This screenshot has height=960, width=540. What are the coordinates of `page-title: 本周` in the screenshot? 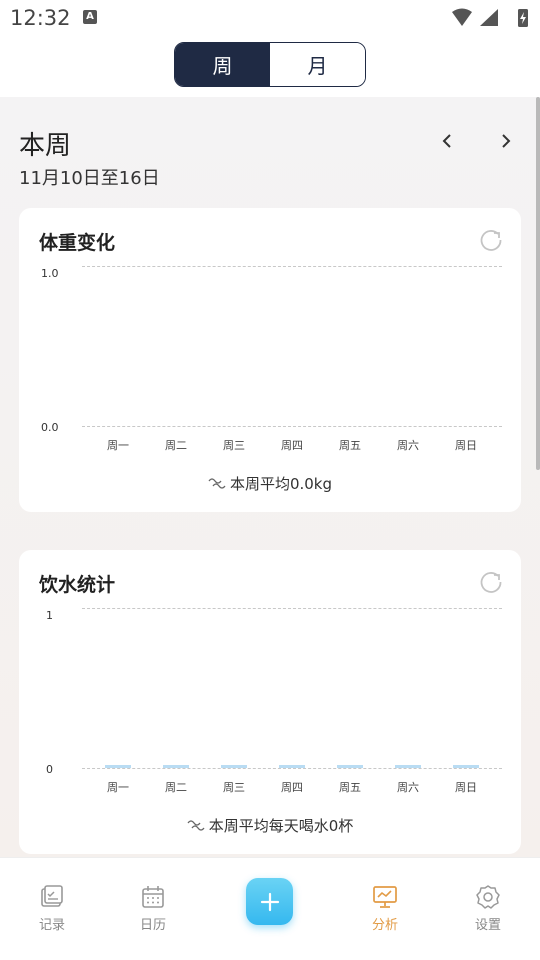 It's located at (45, 146).